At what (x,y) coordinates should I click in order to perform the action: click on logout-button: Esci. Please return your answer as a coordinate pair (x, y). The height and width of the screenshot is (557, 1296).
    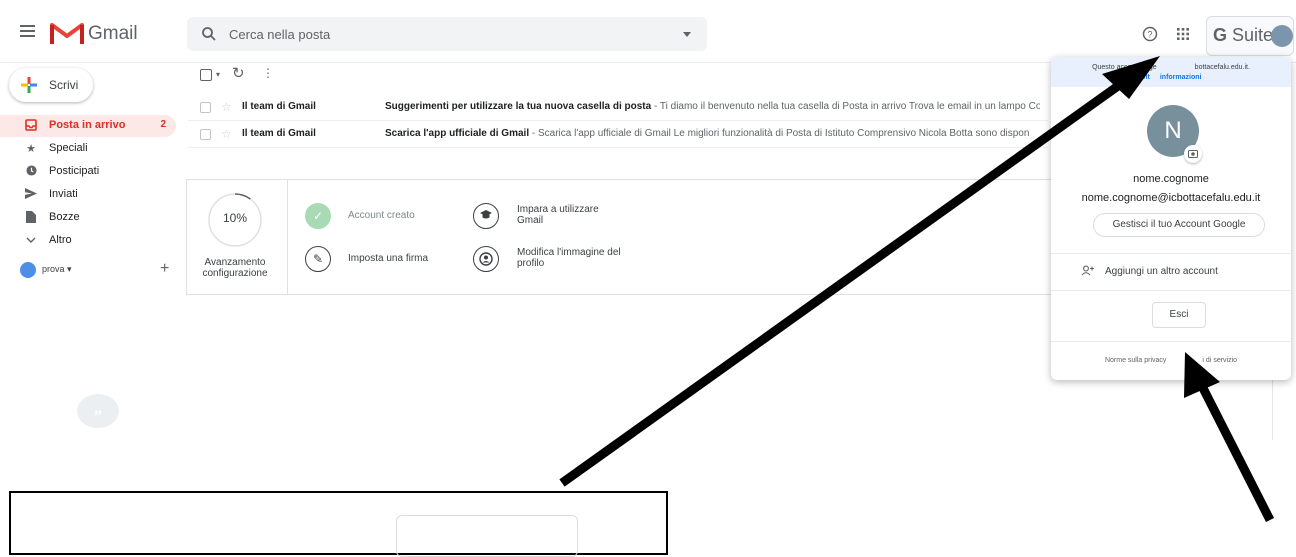
    Looking at the image, I should click on (1179, 315).